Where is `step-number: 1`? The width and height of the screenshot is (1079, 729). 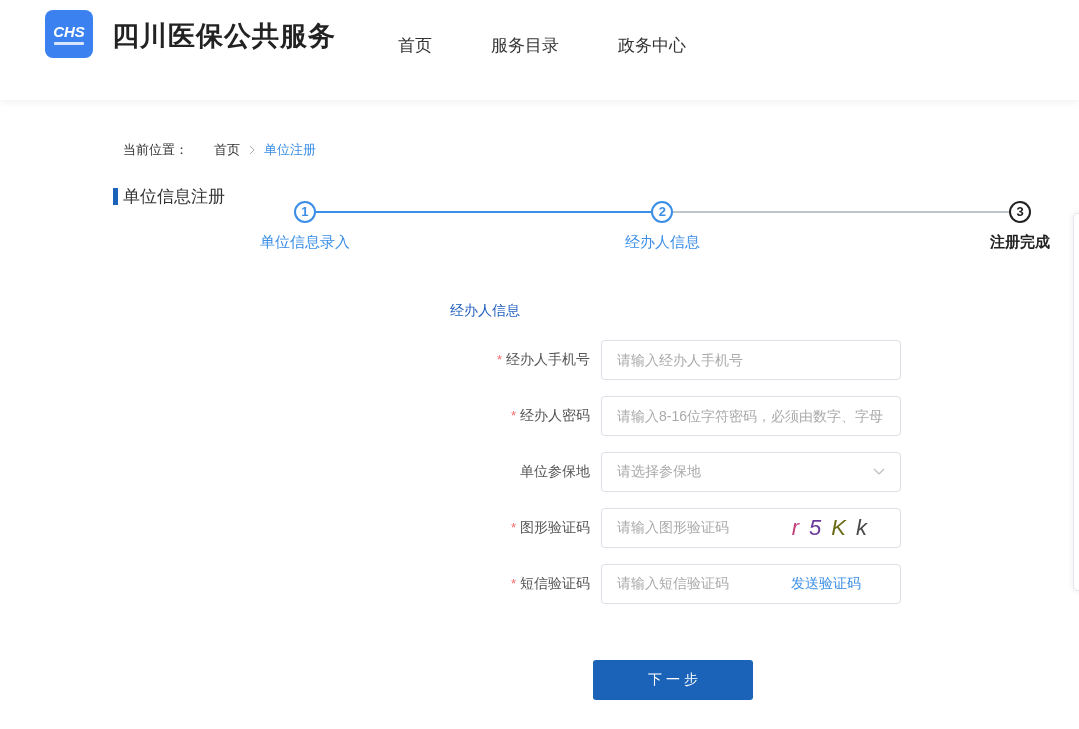
step-number: 1 is located at coordinates (304, 212).